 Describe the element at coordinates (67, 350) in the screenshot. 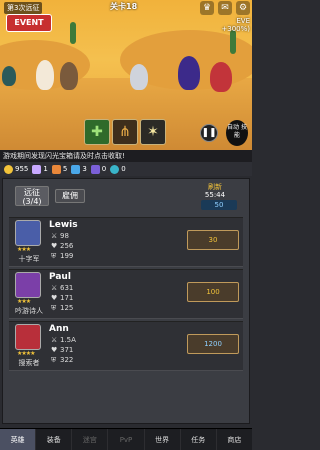

I see `hp-value: 371` at that location.